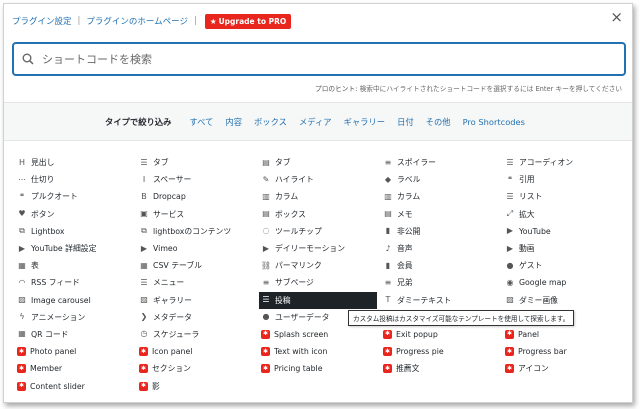 The image size is (640, 409). I want to click on shortcode-item: ▨ ギャラリー, so click(198, 300).